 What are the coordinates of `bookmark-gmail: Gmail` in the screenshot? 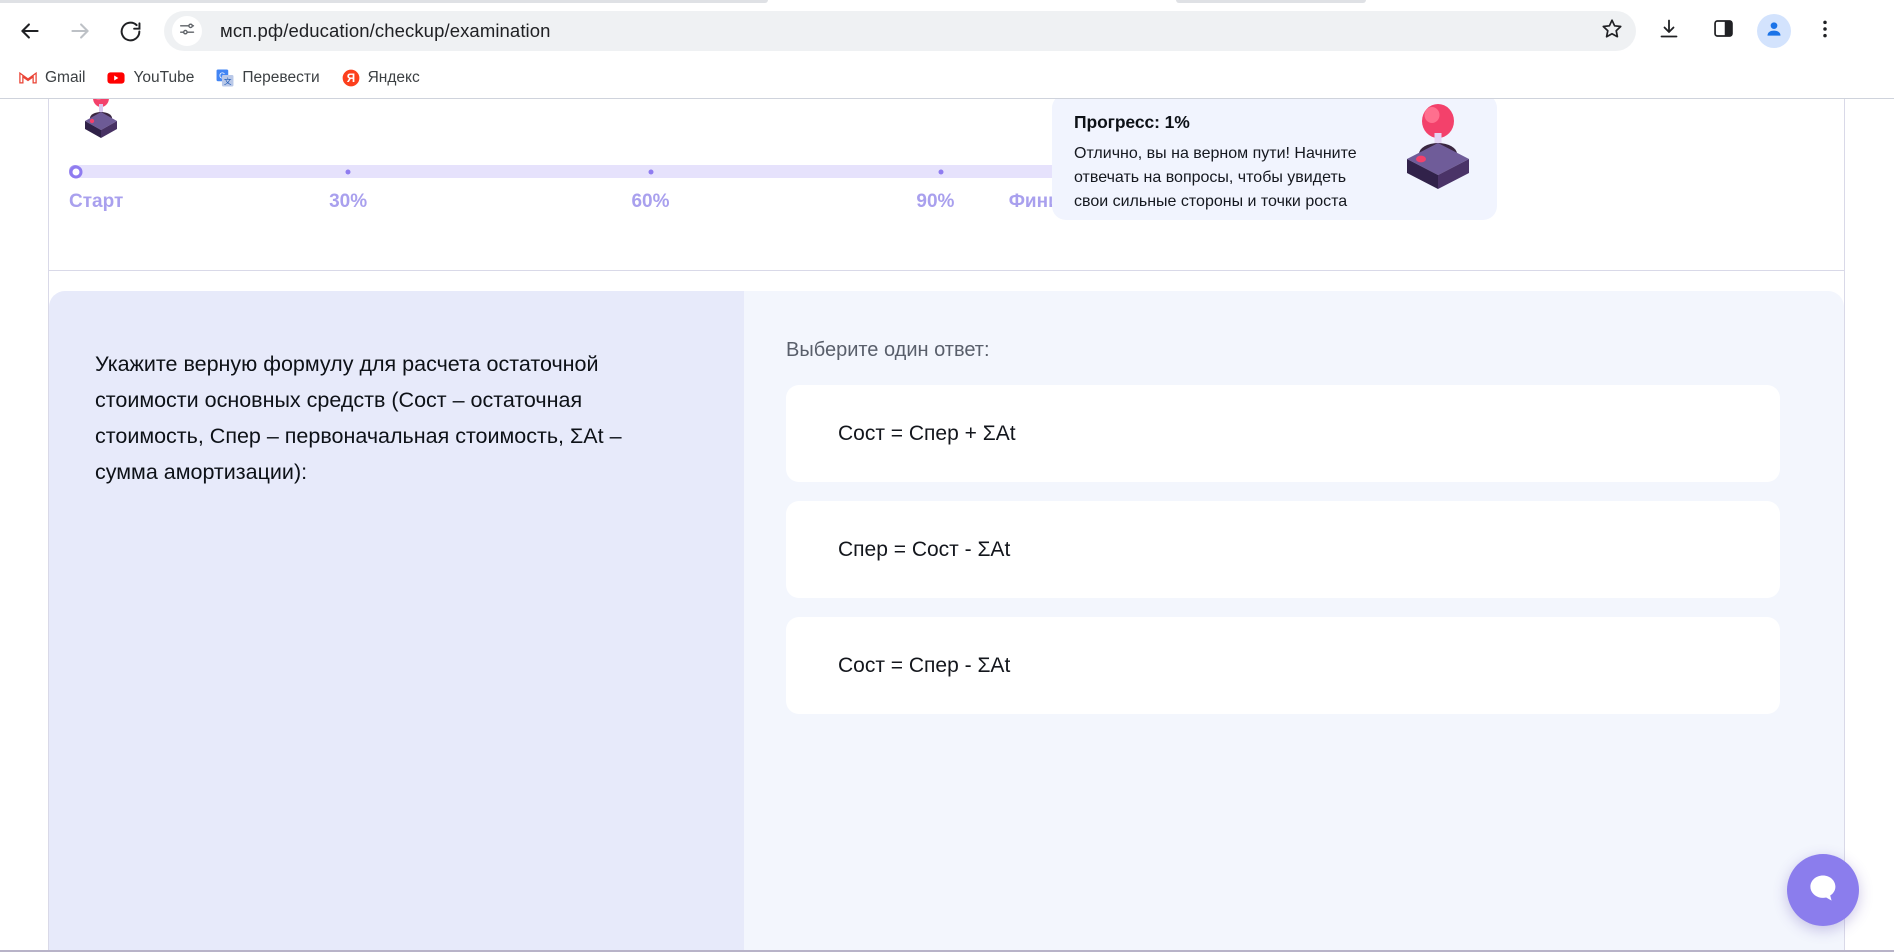 It's located at (52, 78).